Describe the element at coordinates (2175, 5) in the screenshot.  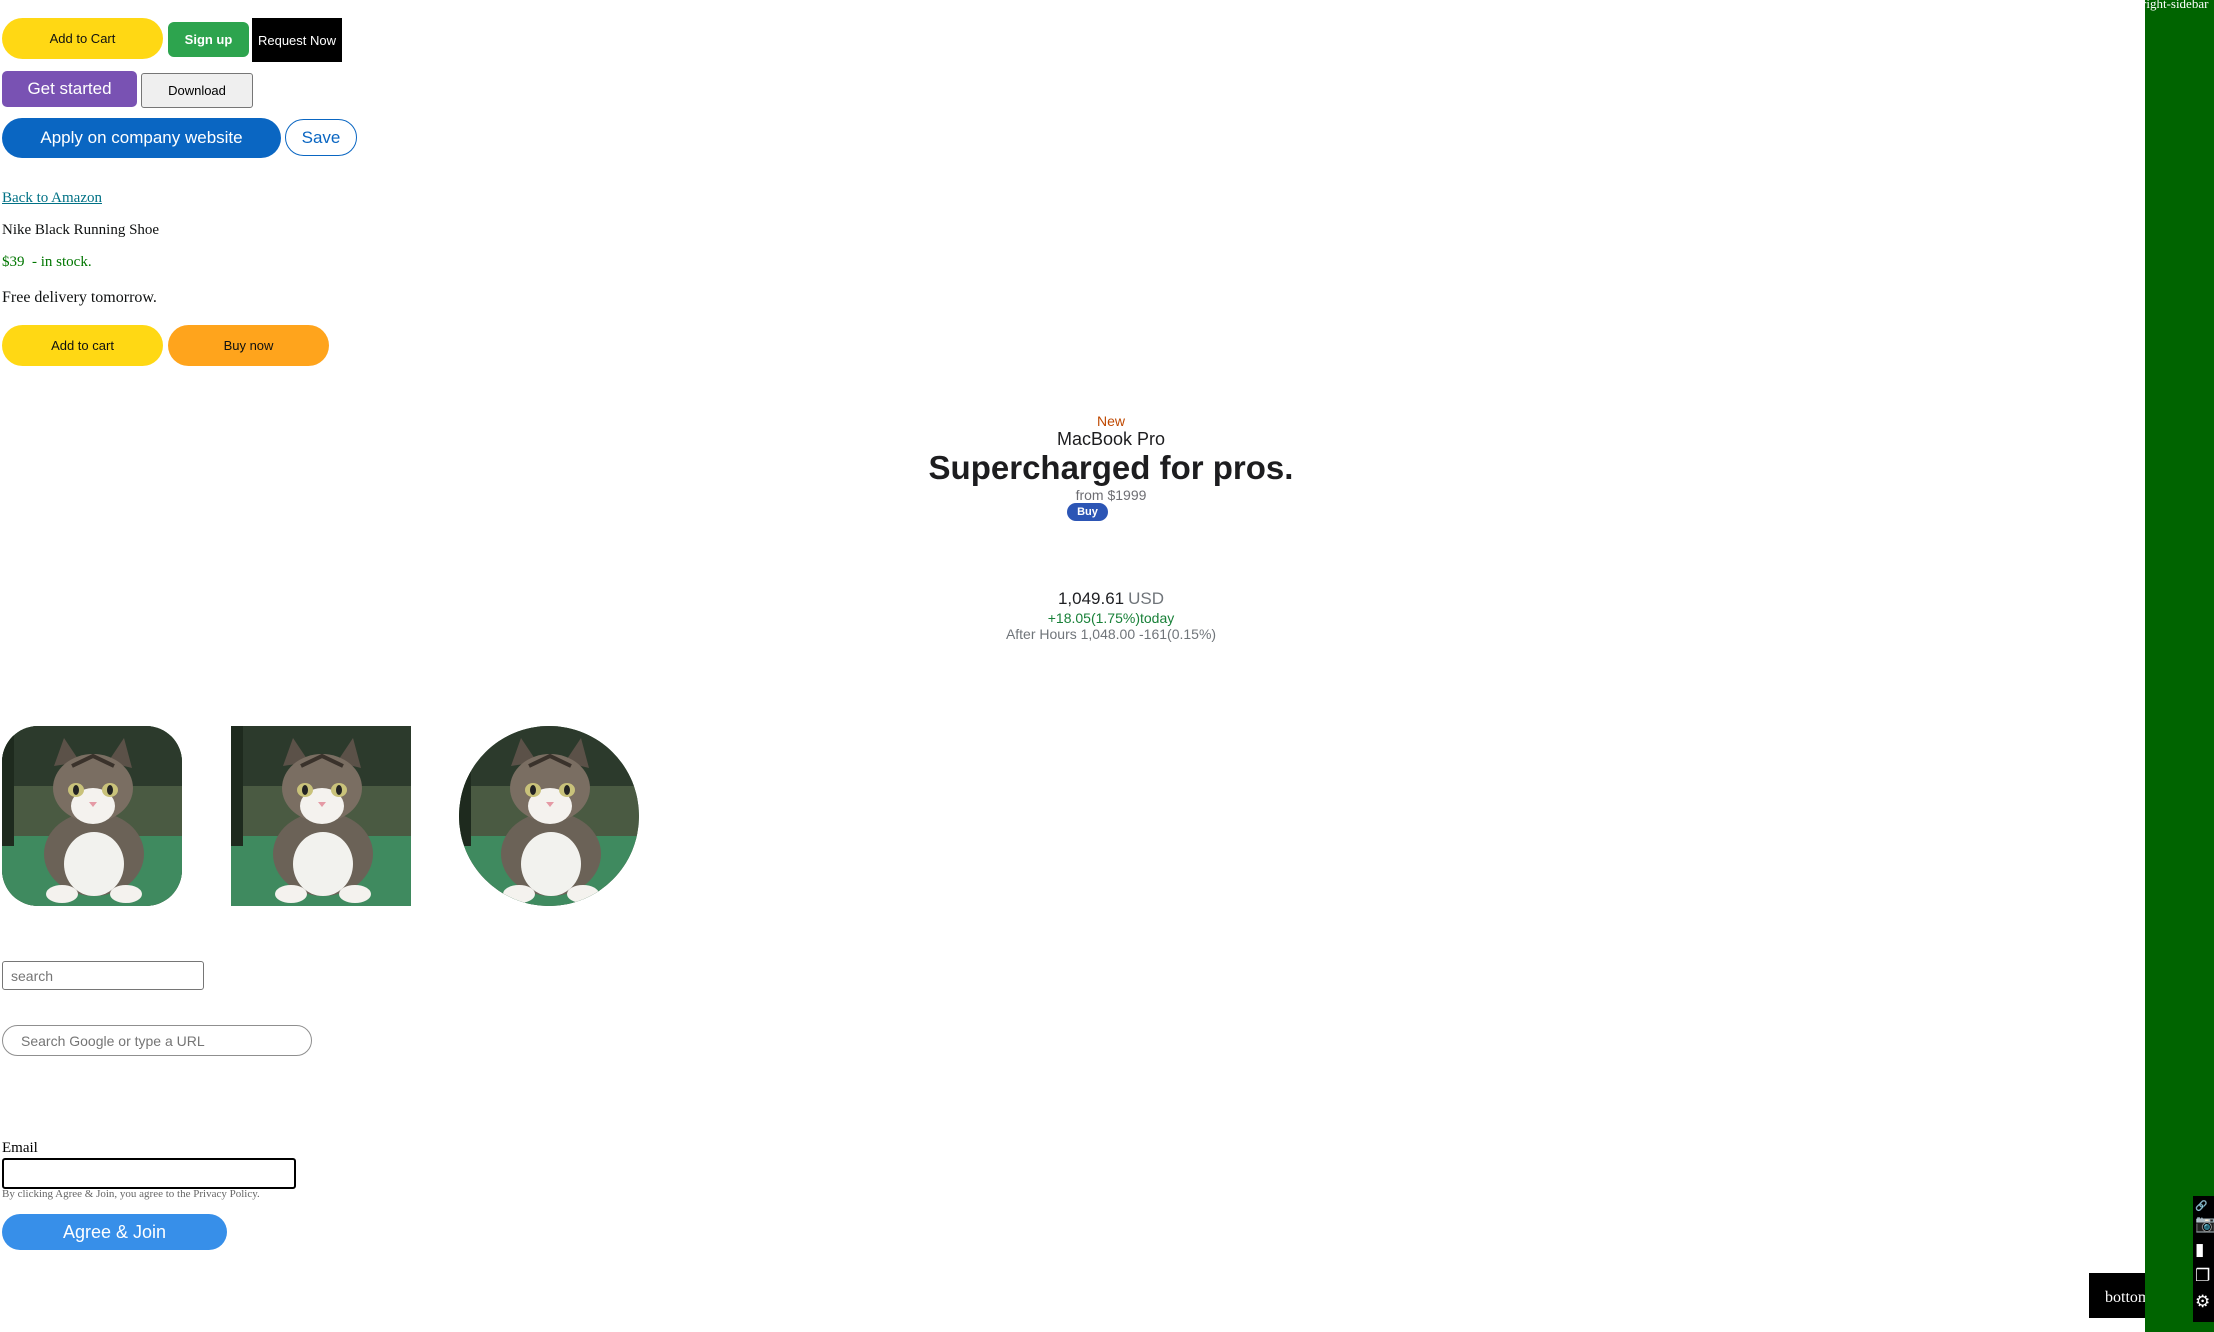
I see `sidebar-label: right-sidebar` at that location.